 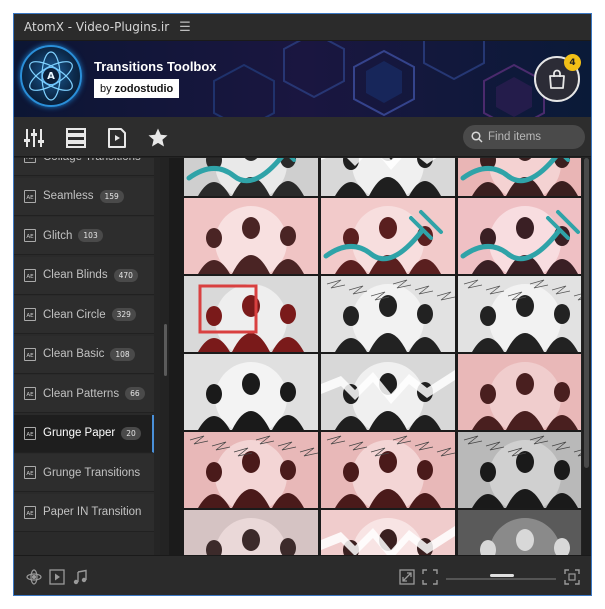 What do you see at coordinates (34, 138) in the screenshot?
I see `sliders-icon` at bounding box center [34, 138].